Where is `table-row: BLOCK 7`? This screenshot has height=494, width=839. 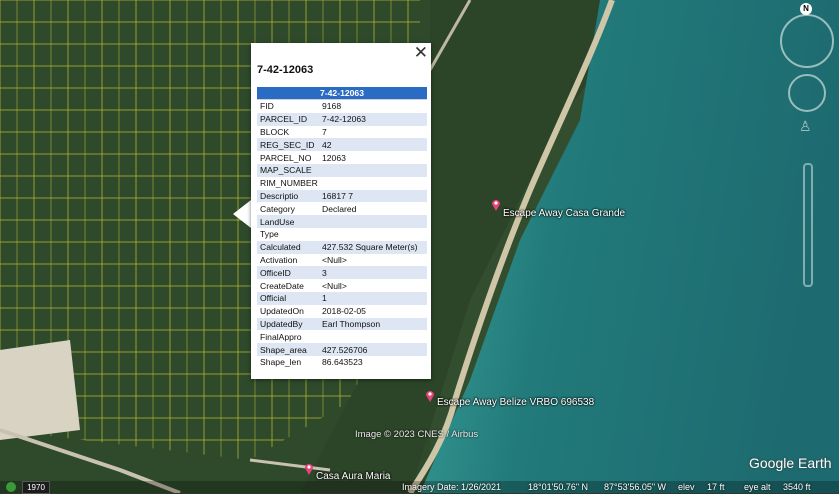 table-row: BLOCK 7 is located at coordinates (342, 132).